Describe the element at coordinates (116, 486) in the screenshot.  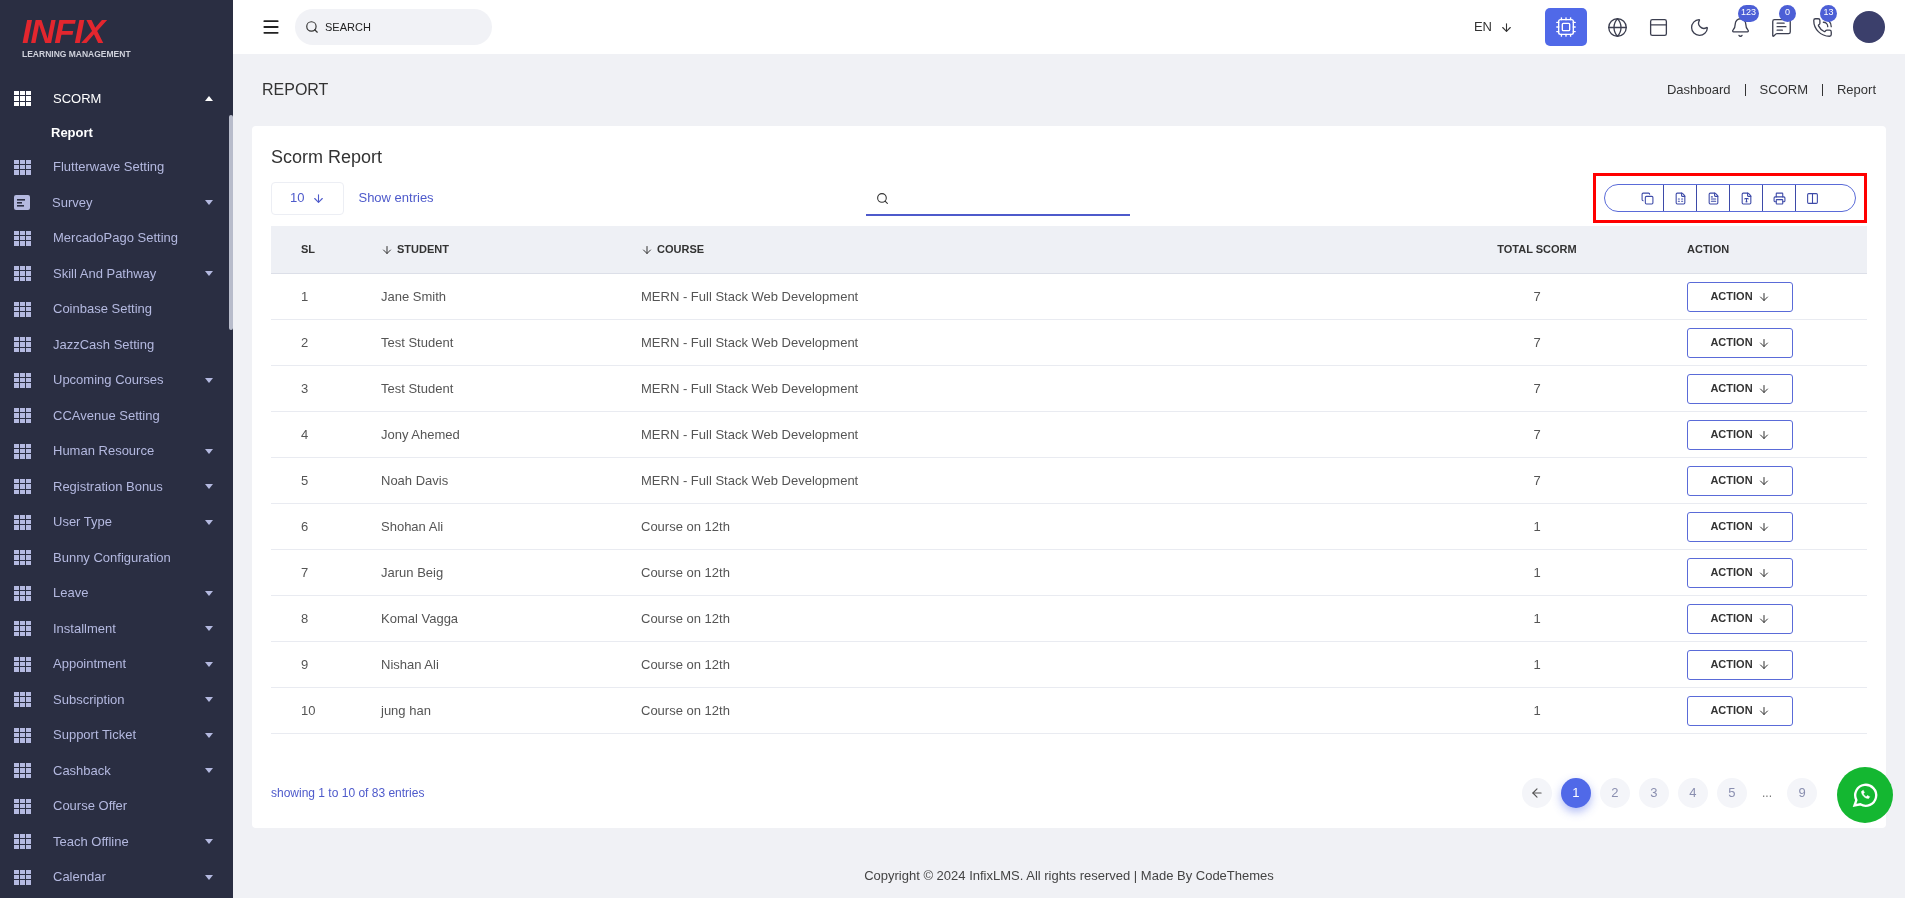
I see `sidebar-item: Registration Bonus` at that location.